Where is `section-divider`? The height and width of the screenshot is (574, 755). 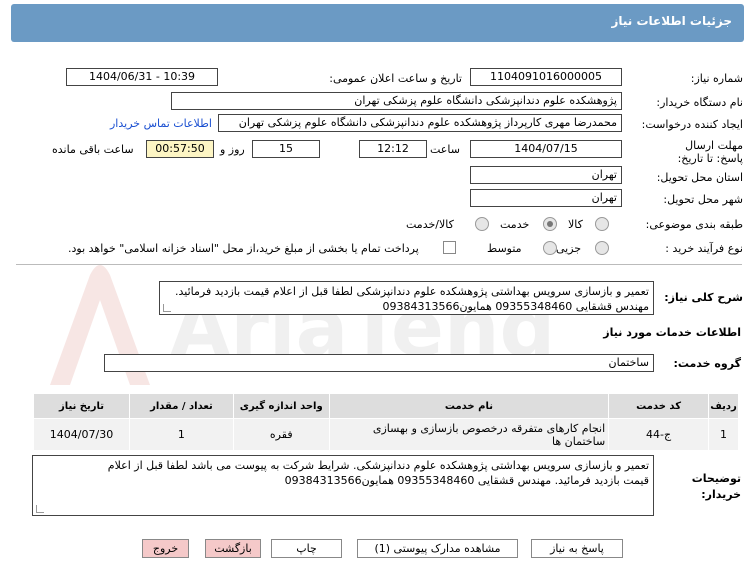 section-divider is located at coordinates (379, 264).